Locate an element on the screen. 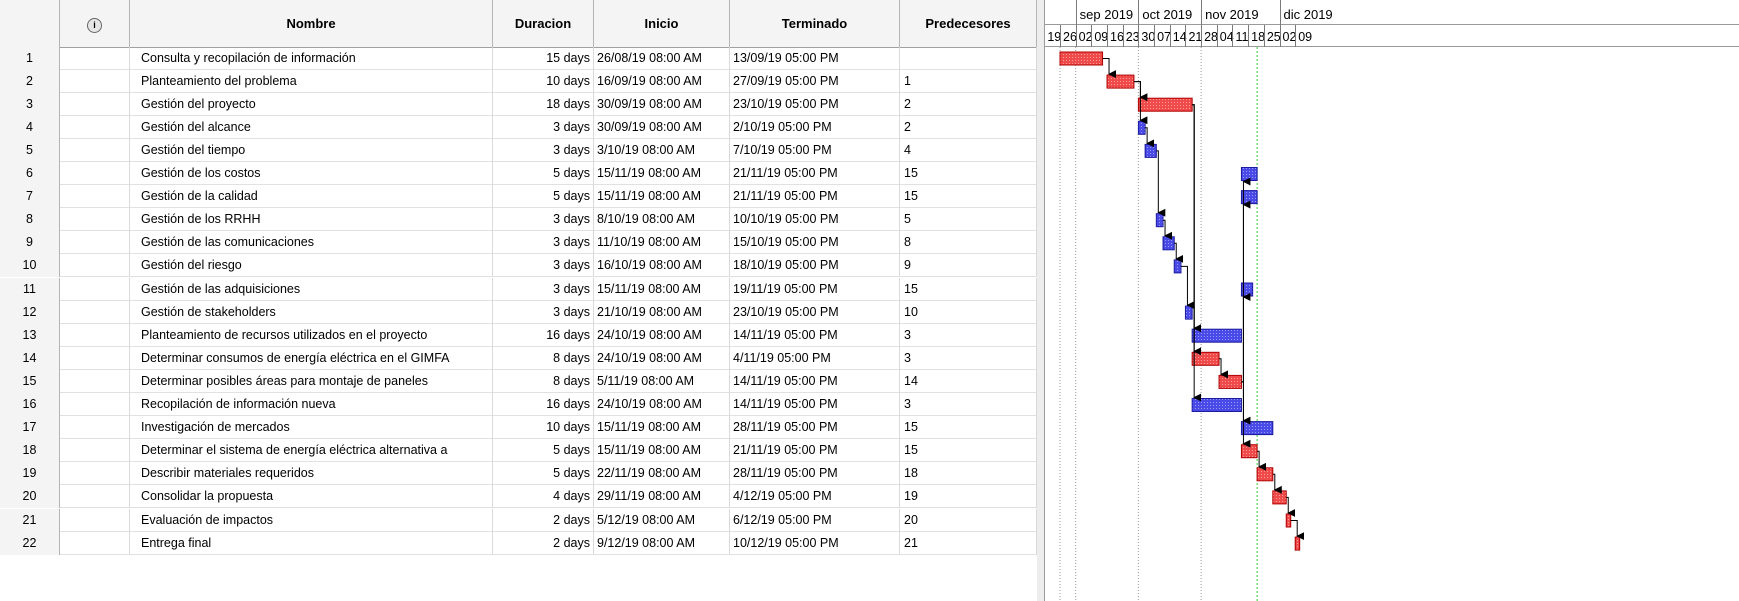  finish-cell: 27/09/19 05:00 PM is located at coordinates (815, 81).